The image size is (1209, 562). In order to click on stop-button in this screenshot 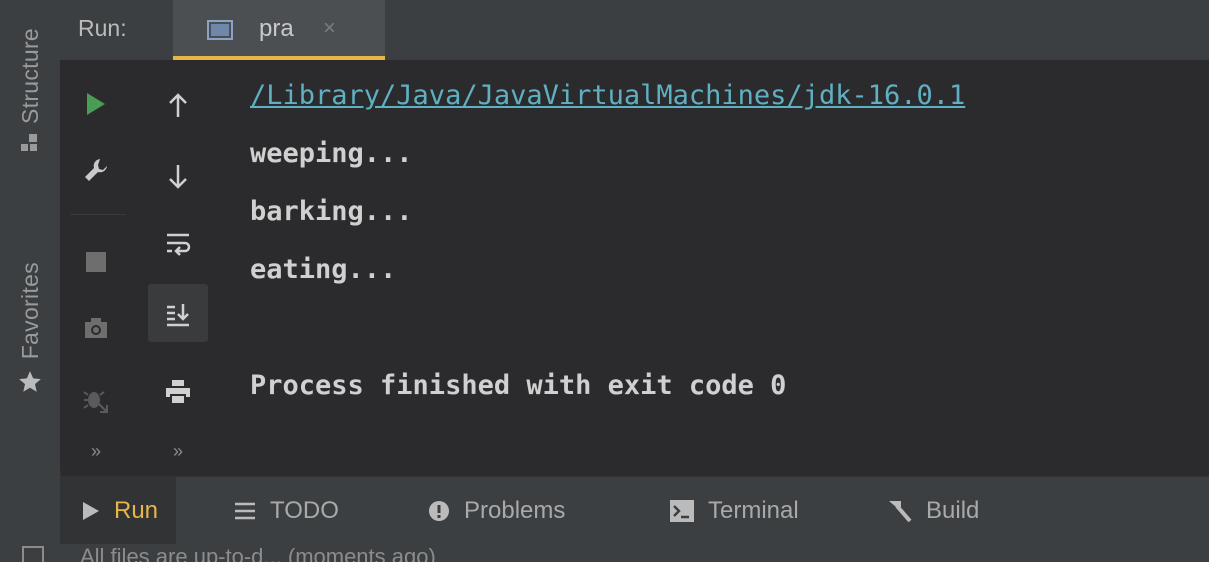, I will do `click(96, 262)`.